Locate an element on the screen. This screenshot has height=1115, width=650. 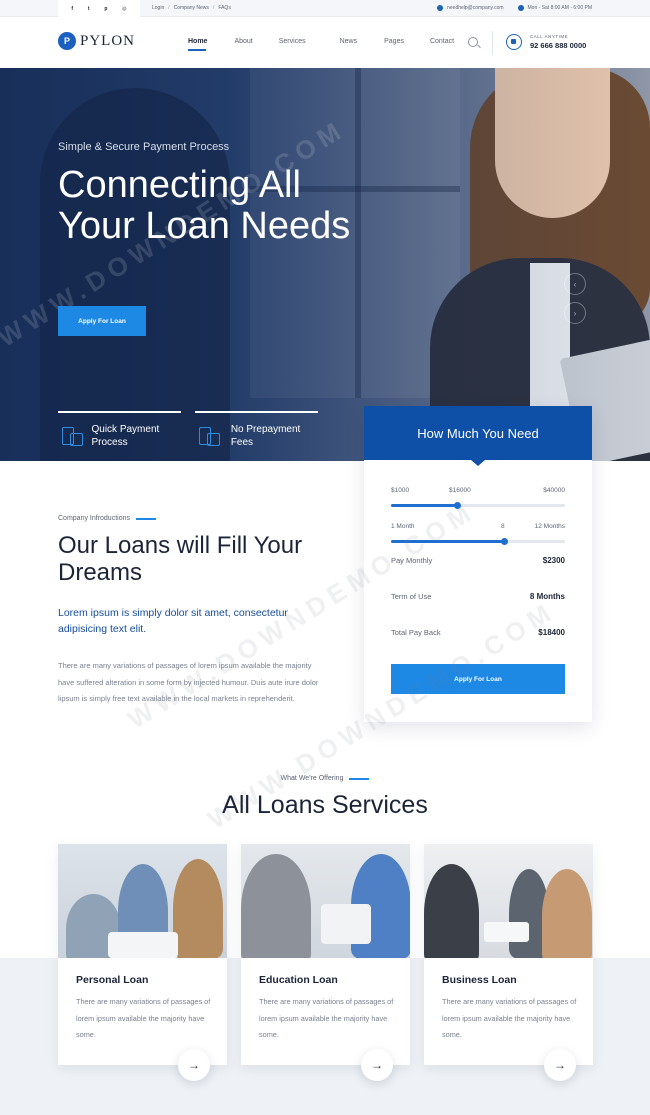
amount-min: $1000 is located at coordinates (400, 490).